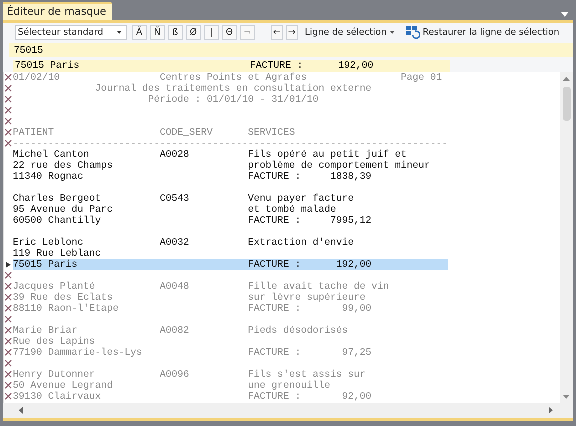 The height and width of the screenshot is (426, 576). What do you see at coordinates (229, 32) in the screenshot?
I see `character-button: Θ` at bounding box center [229, 32].